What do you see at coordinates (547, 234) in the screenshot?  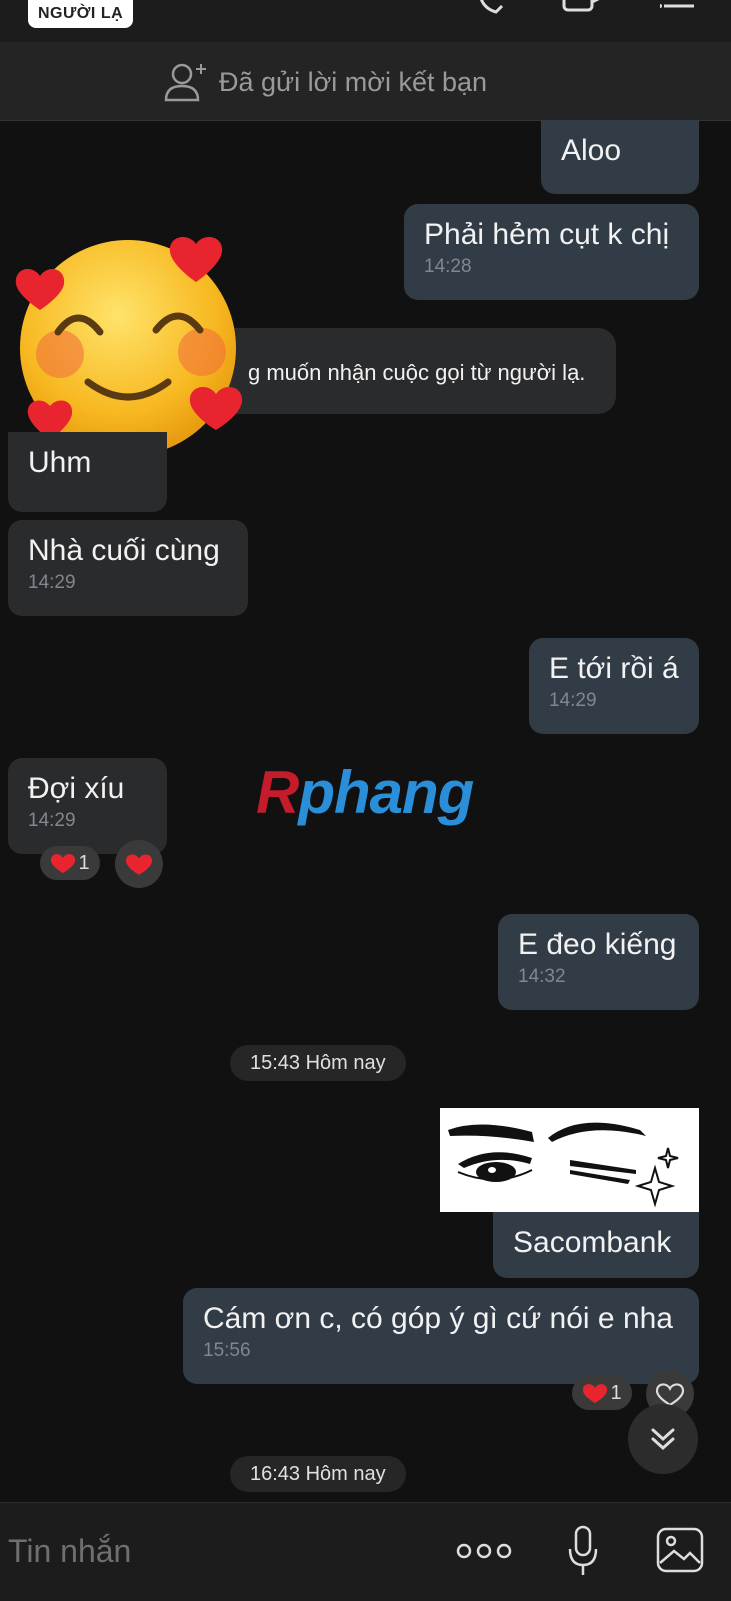 I see `message-text: Phải hẻm cụt k chị` at bounding box center [547, 234].